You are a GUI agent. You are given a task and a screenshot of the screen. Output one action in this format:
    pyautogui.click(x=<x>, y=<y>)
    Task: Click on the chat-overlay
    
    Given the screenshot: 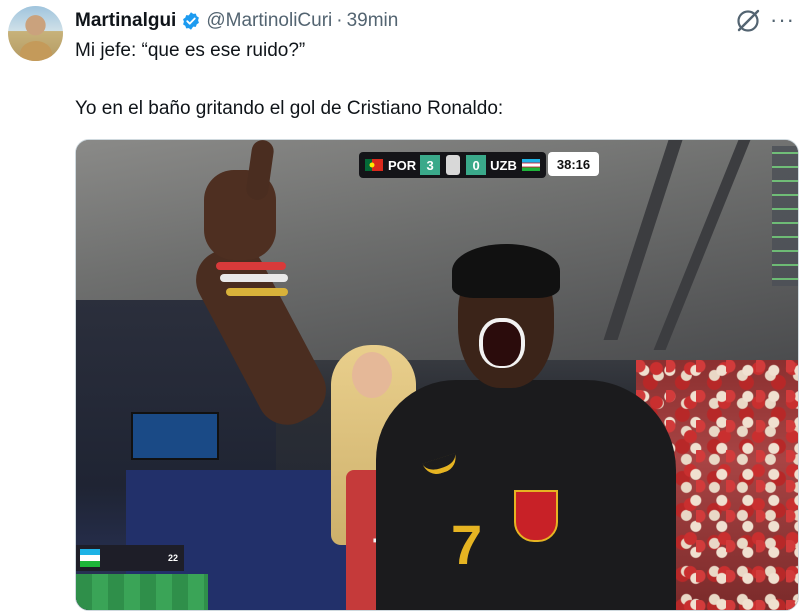 What is the action you would take?
    pyautogui.click(x=785, y=216)
    